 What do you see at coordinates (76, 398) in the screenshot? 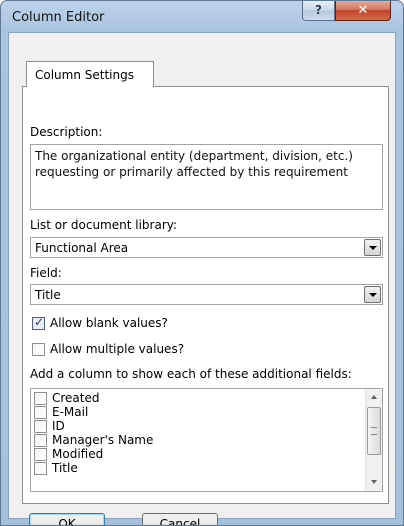
I see `list-item-label: Created` at bounding box center [76, 398].